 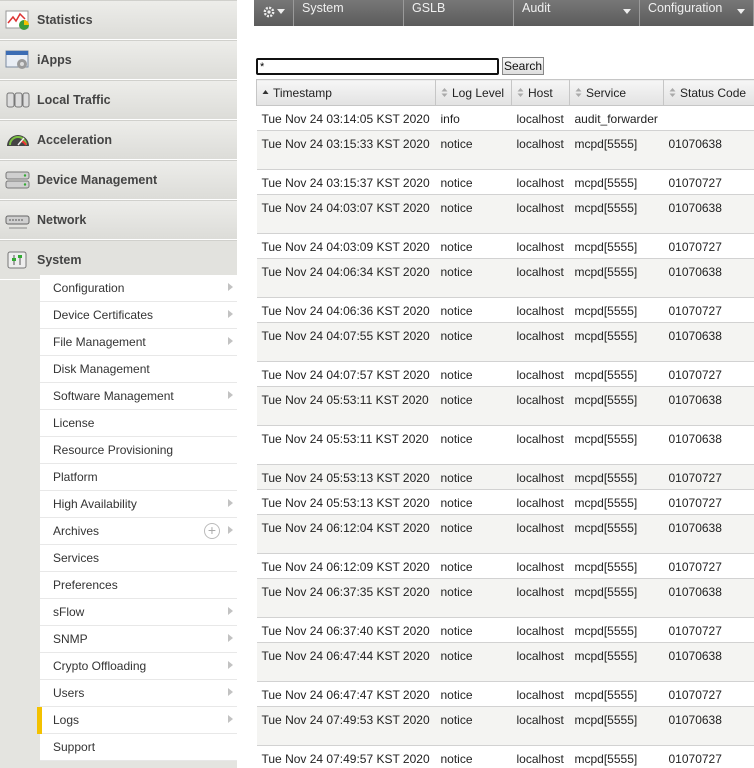 I want to click on nav-iapps: iApps, so click(x=118, y=60).